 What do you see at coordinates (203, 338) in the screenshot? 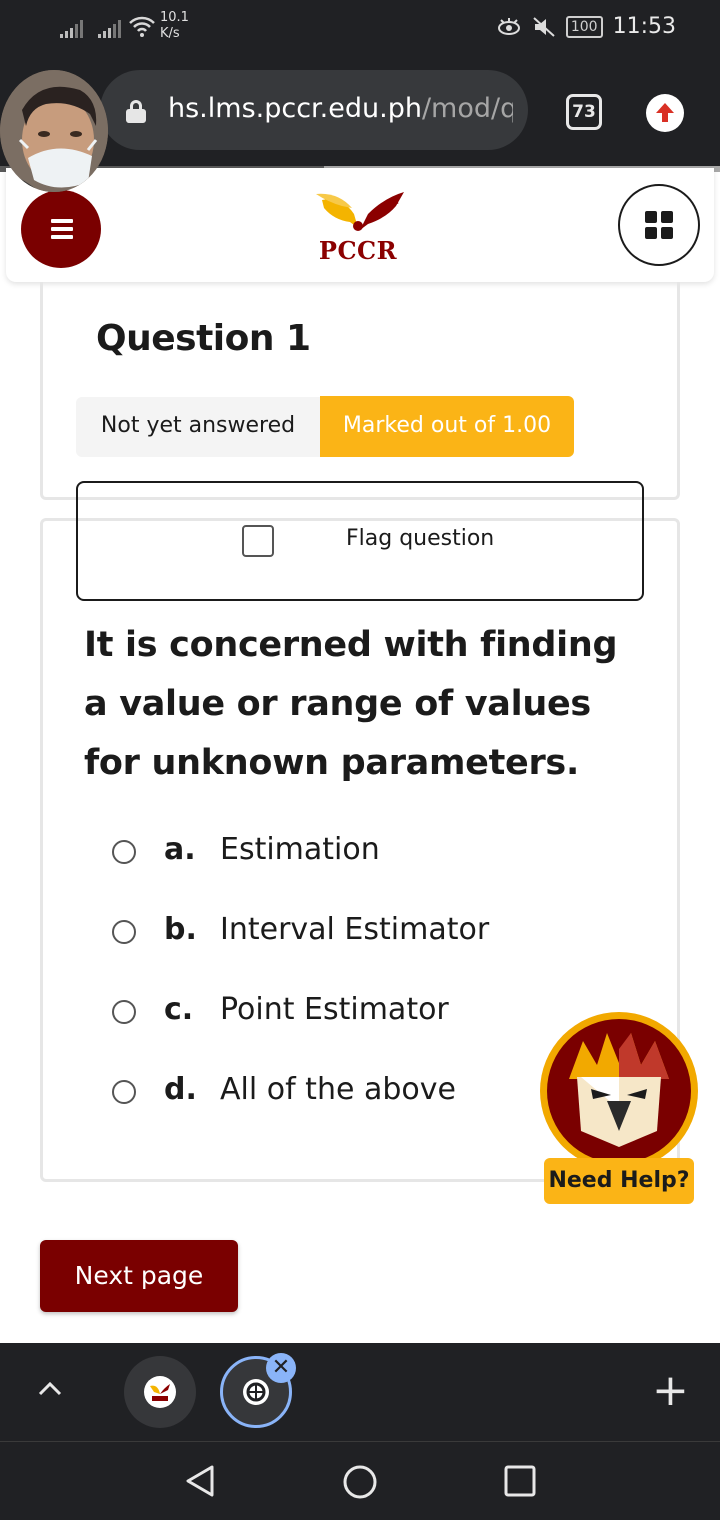
I see `question-title: Question 1` at bounding box center [203, 338].